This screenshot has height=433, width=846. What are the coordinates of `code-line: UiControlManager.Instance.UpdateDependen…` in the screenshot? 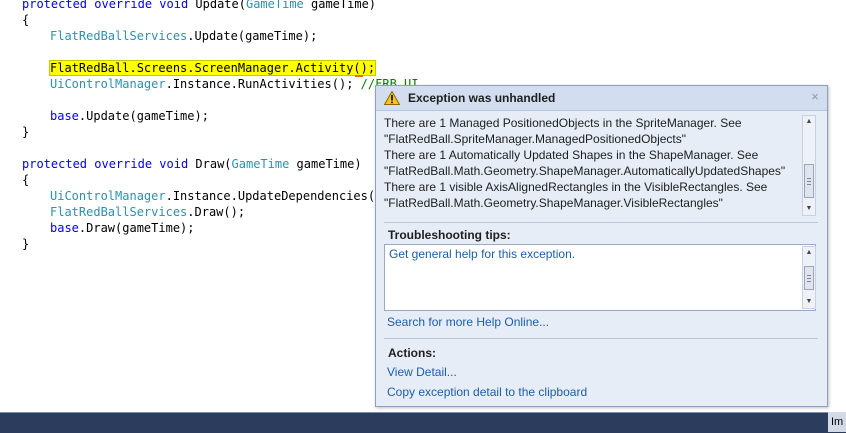 It's located at (220, 196).